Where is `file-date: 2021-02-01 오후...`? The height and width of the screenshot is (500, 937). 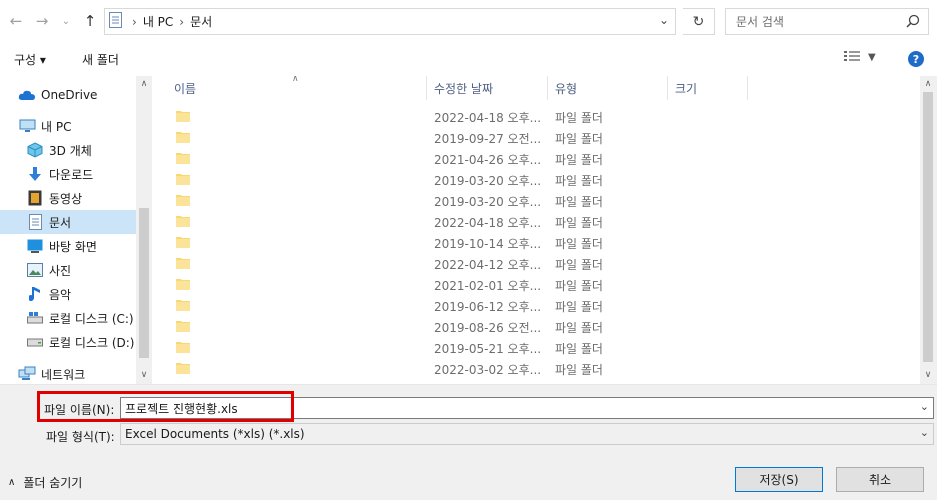
file-date: 2021-02-01 오후... is located at coordinates (488, 286).